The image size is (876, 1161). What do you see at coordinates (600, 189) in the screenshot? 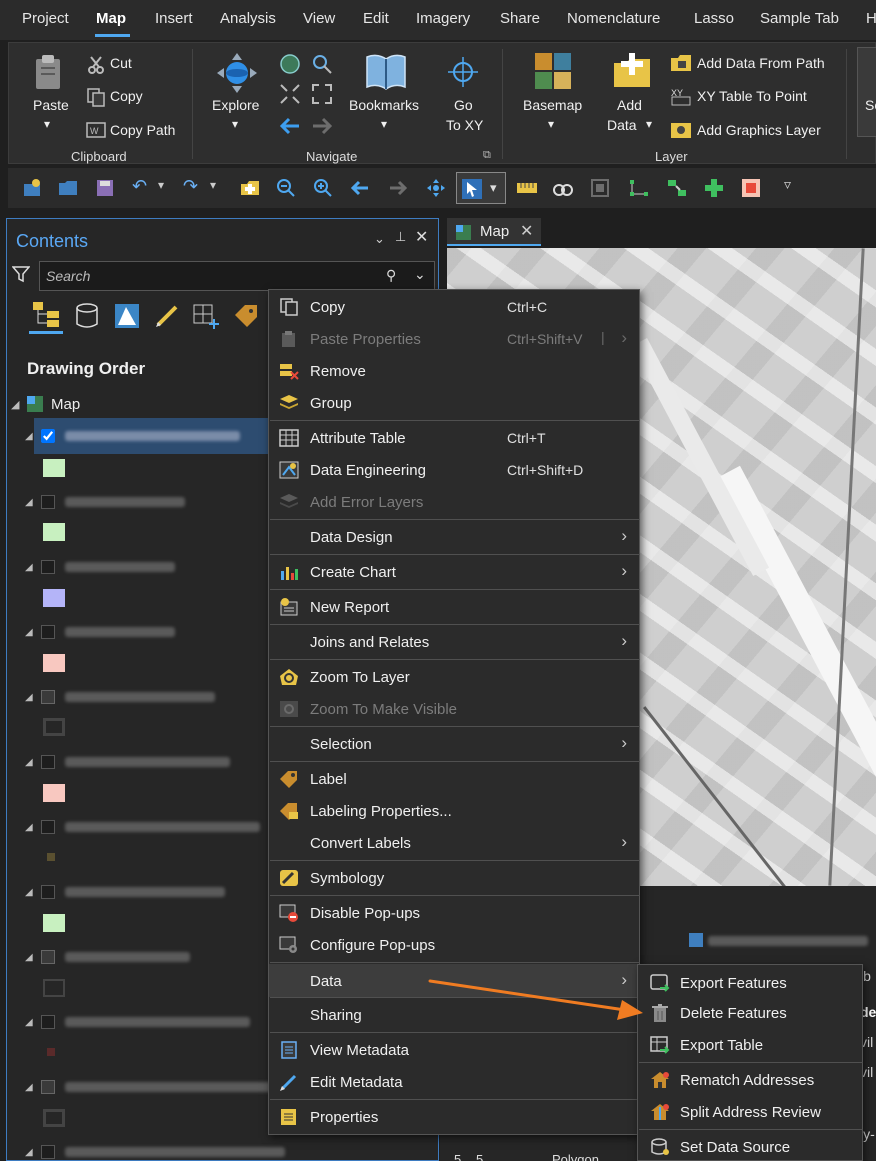
I see `infographics-icon` at bounding box center [600, 189].